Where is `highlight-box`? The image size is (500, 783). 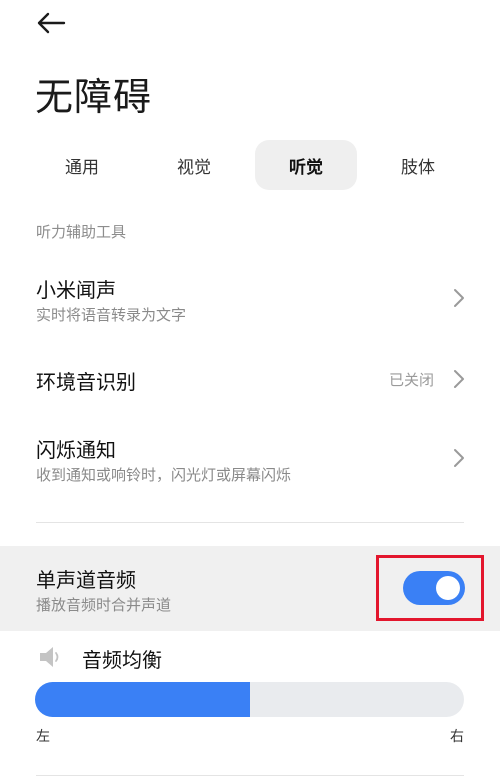
highlight-box is located at coordinates (430, 588).